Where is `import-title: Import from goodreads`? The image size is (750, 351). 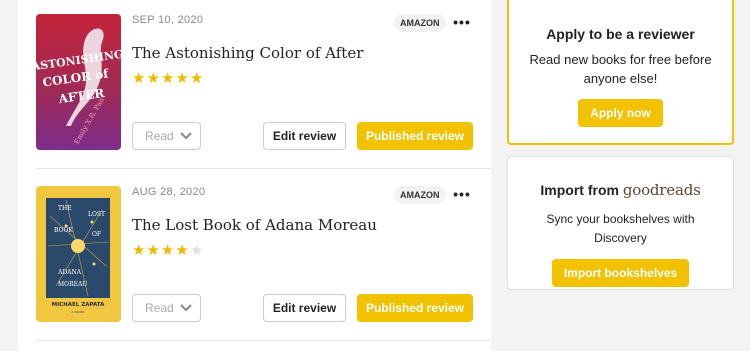
import-title: Import from goodreads is located at coordinates (620, 190).